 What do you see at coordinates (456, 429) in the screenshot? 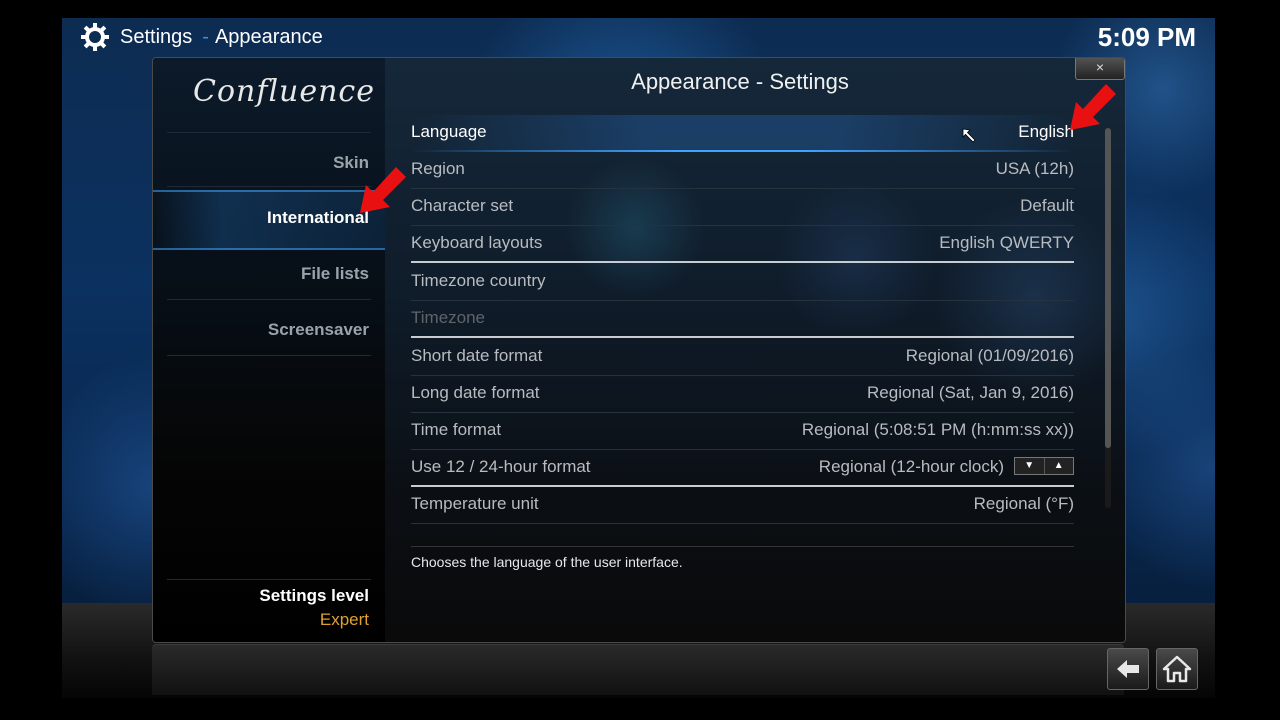
I see `setting-label: Time format` at bounding box center [456, 429].